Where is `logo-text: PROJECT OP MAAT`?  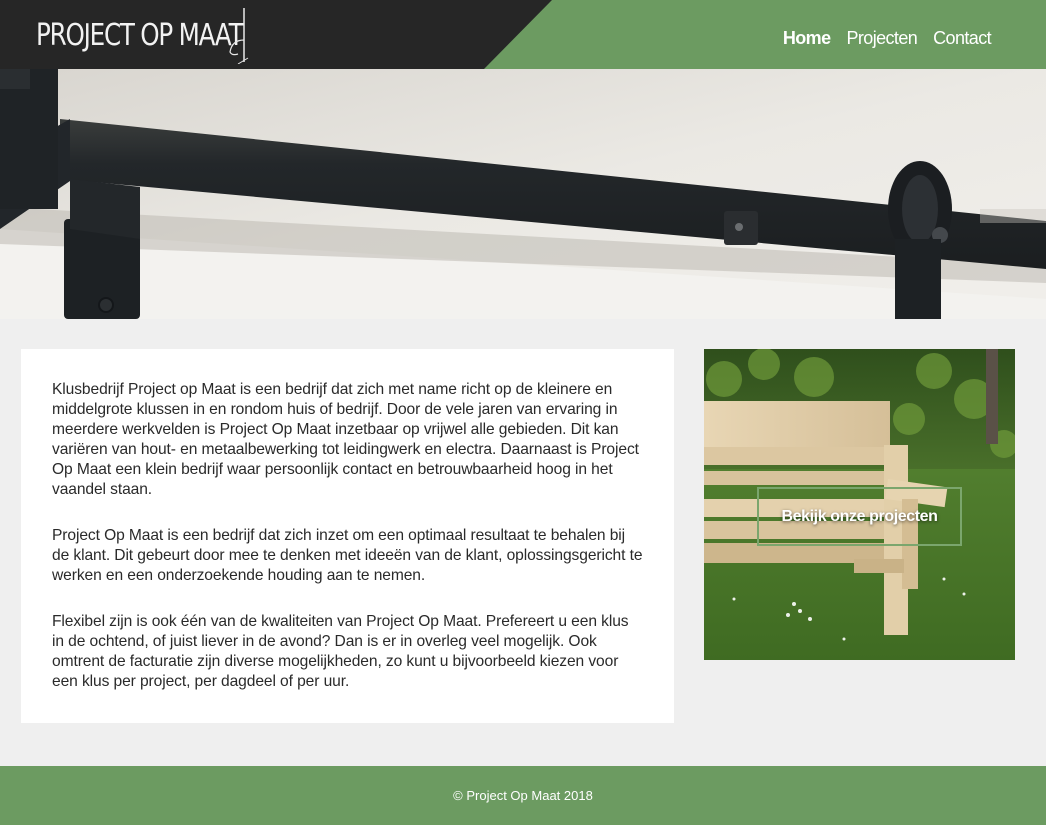 logo-text: PROJECT OP MAAT is located at coordinates (140, 35).